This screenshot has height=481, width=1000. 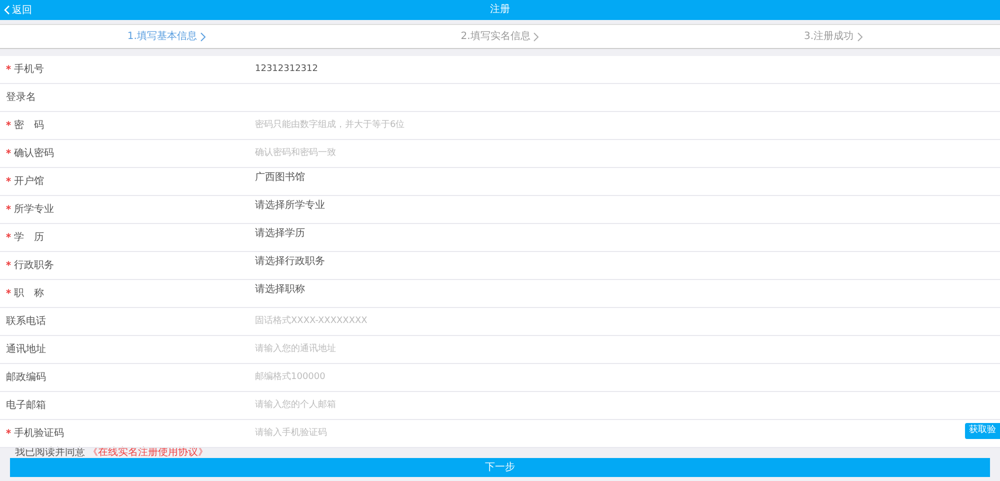 What do you see at coordinates (500, 36) in the screenshot?
I see `step-tab: 2.填写实名信息` at bounding box center [500, 36].